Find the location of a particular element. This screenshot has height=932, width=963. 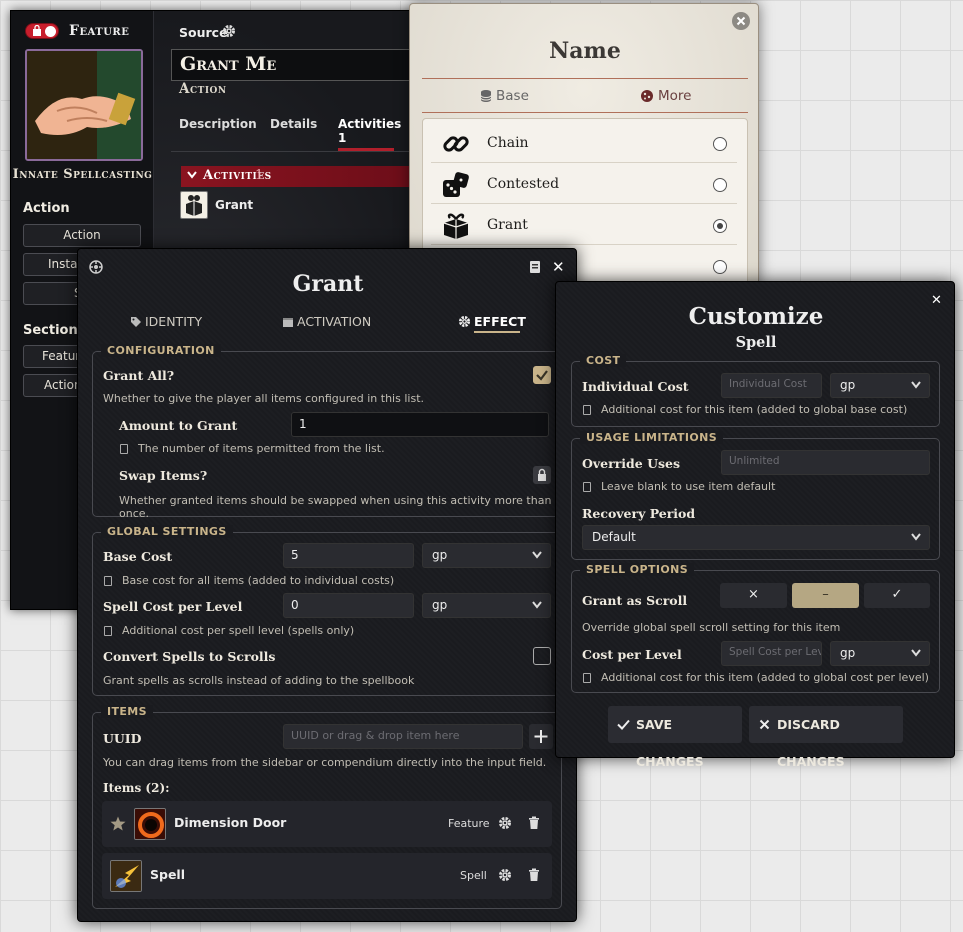

activity-name: Grant is located at coordinates (234, 205).